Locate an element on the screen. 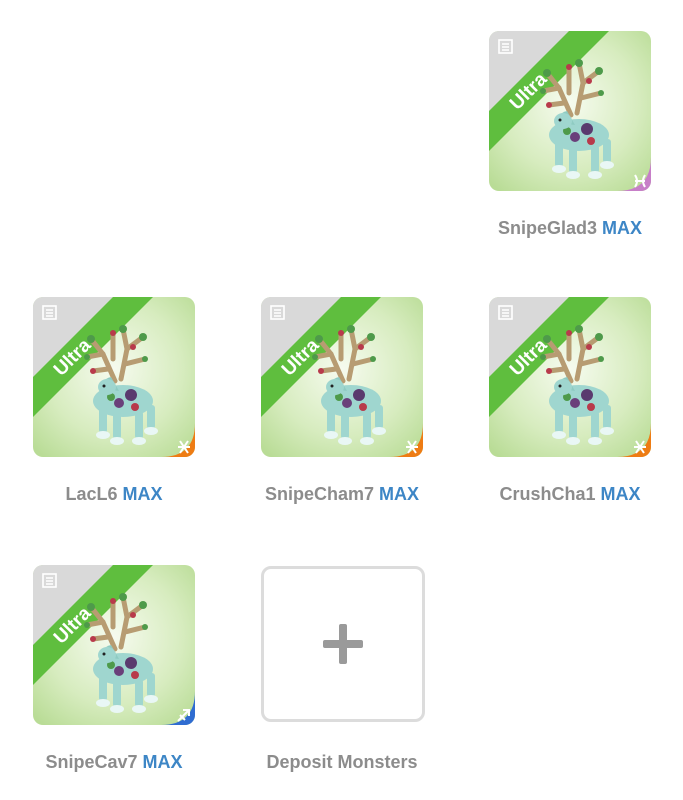  plus-icon is located at coordinates (343, 644).